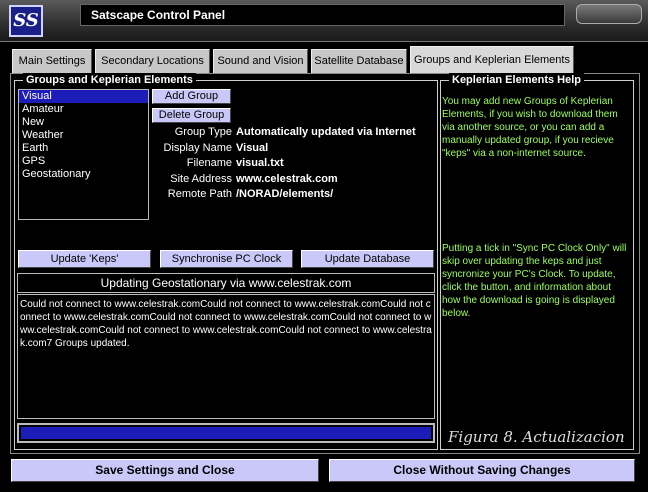 The height and width of the screenshot is (492, 648). Describe the element at coordinates (367, 259) in the screenshot. I see `update-database-button: Update Database` at that location.